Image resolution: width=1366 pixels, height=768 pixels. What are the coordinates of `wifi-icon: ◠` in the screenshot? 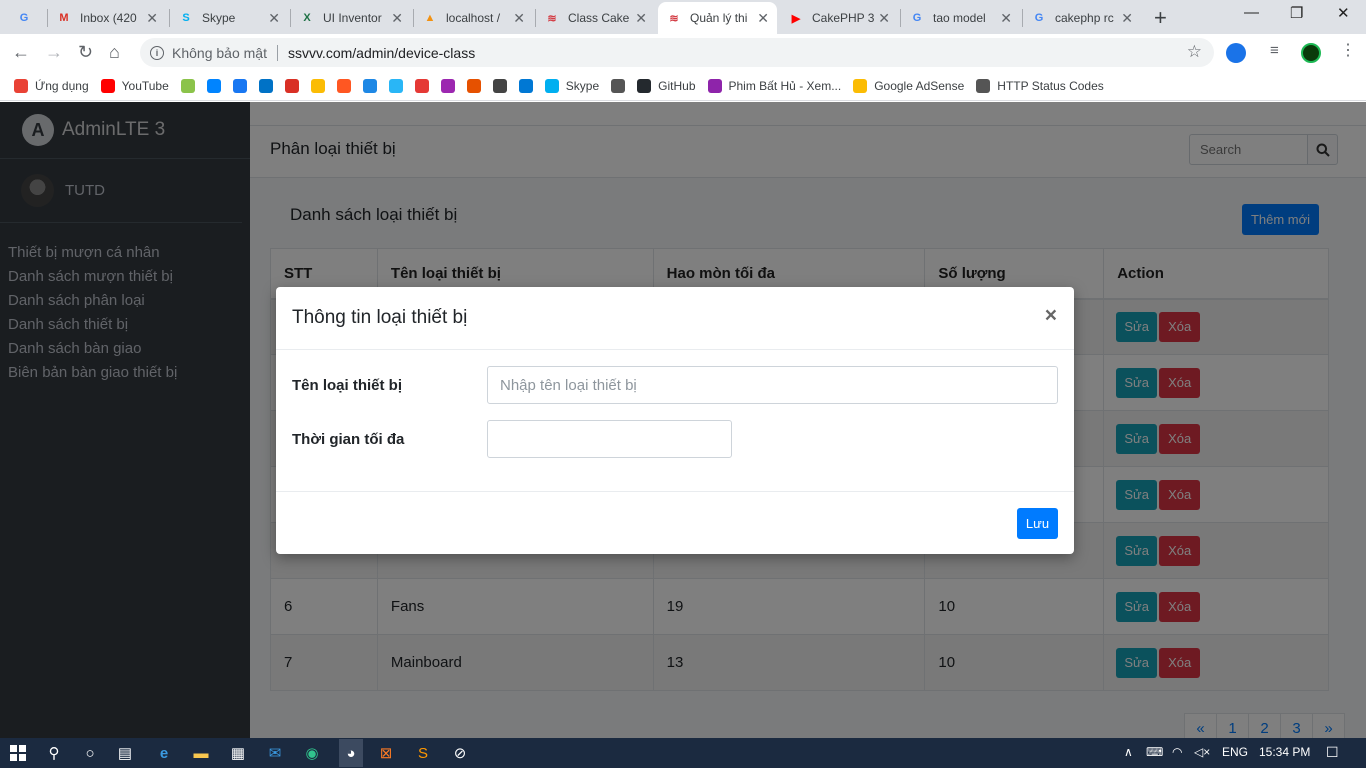 It's located at (1177, 752).